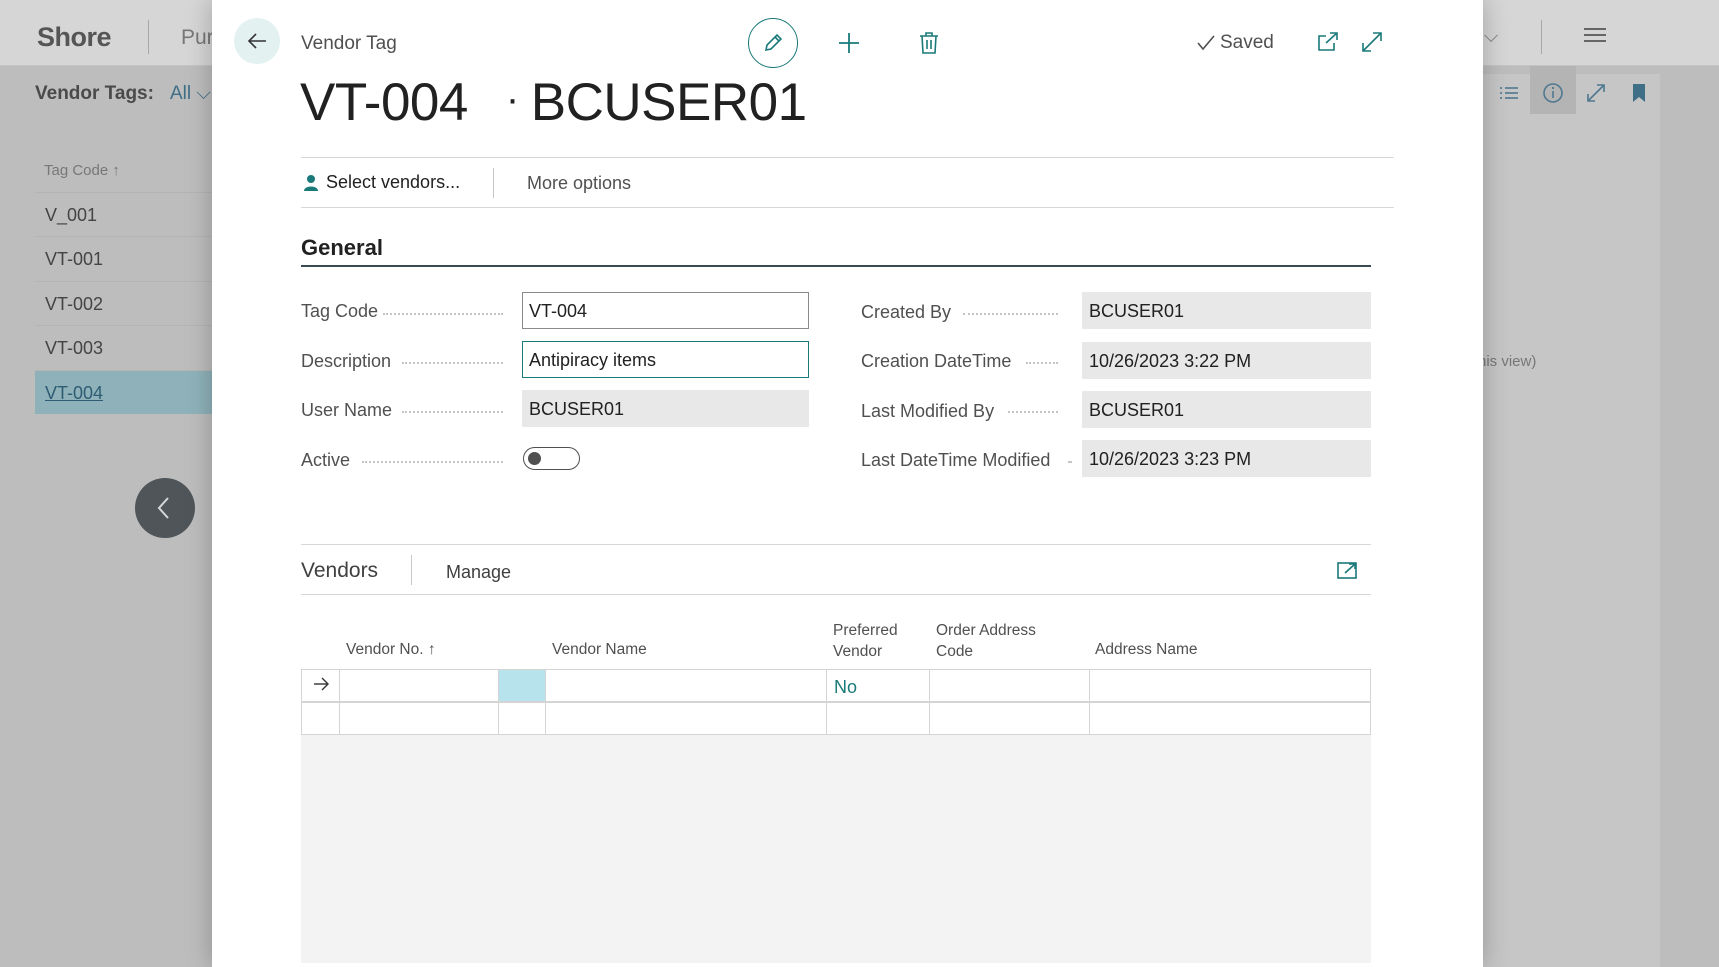 Image resolution: width=1719 pixels, height=967 pixels. I want to click on saved-status-text: Saved, so click(1247, 42).